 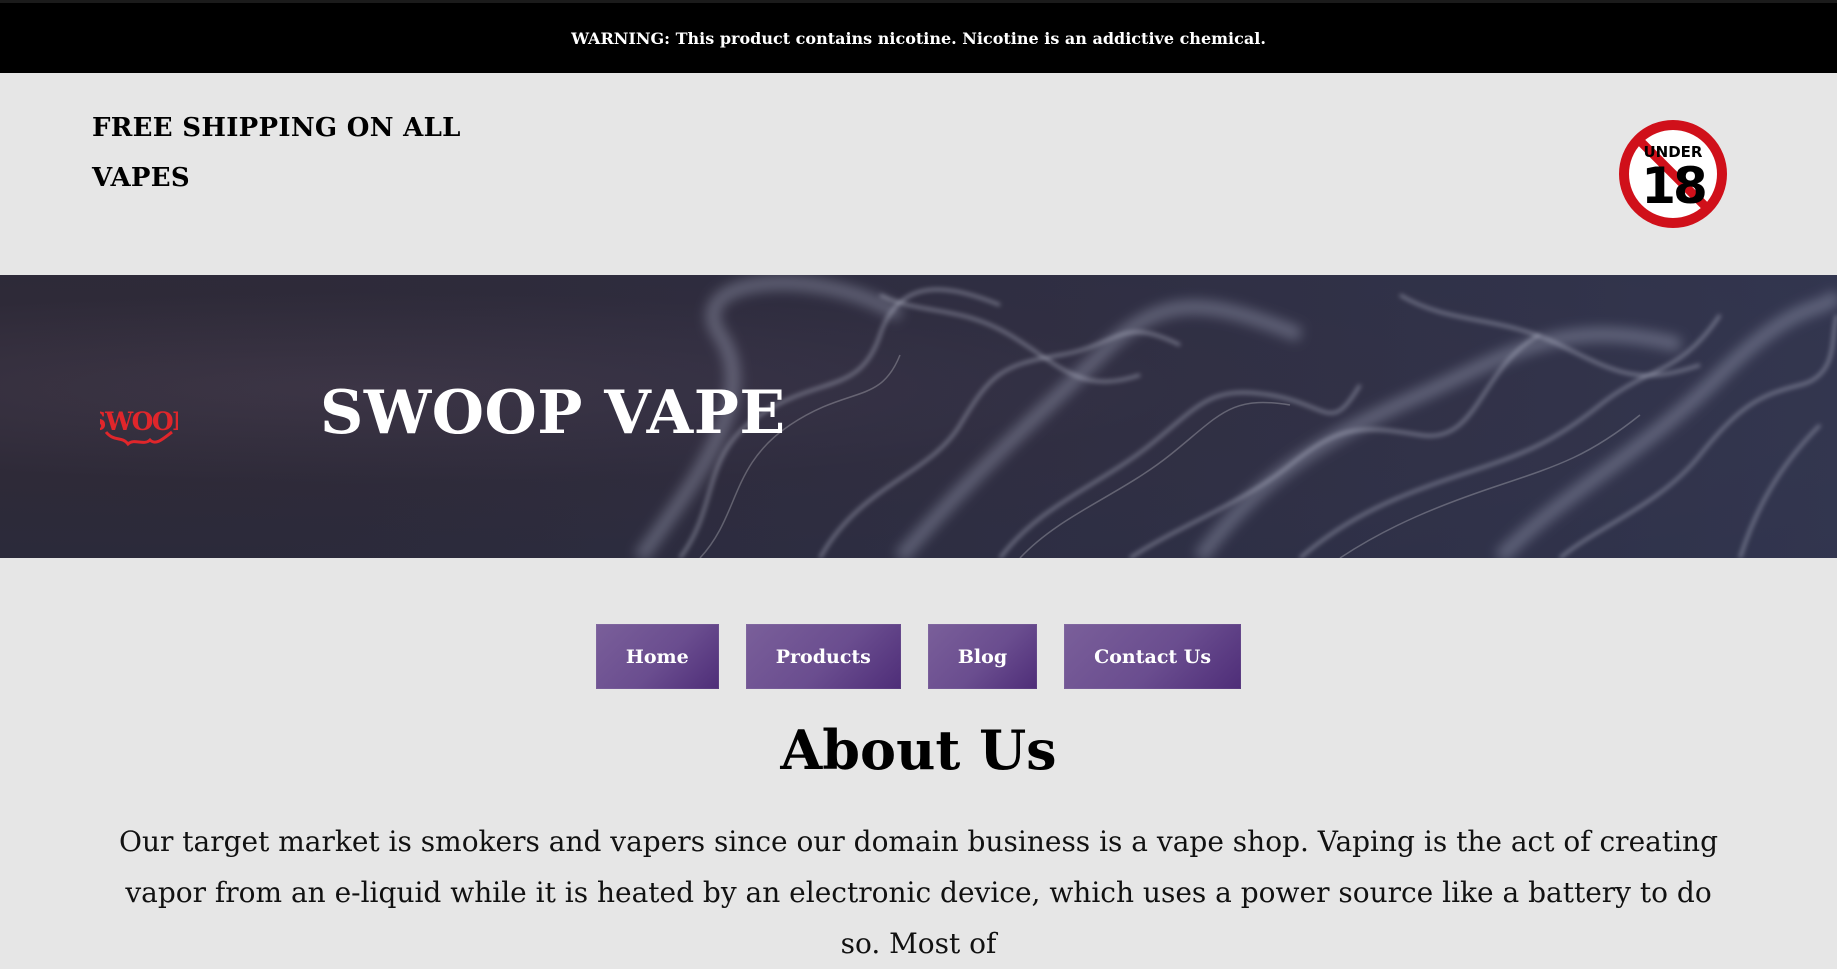 I want to click on free-shipping-text: FREE SHIPPING ON ALL VAPES, so click(x=276, y=153).